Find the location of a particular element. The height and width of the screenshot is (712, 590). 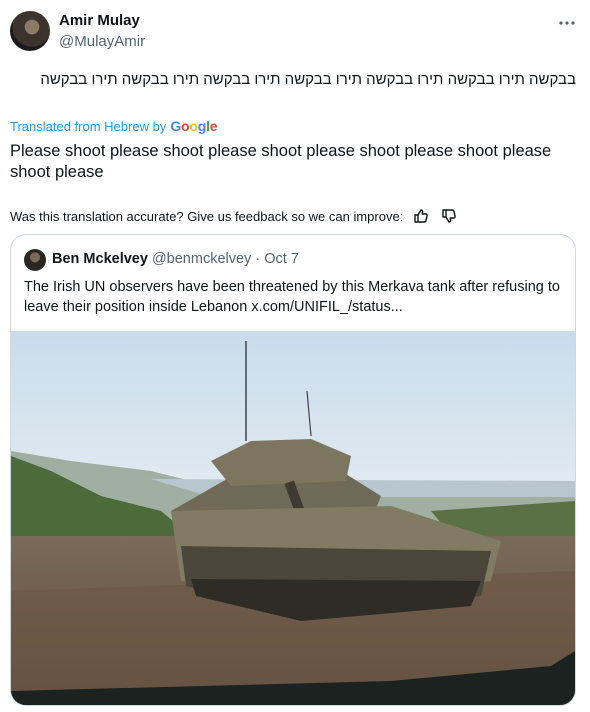

quoted-author-avatar is located at coordinates (35, 260).